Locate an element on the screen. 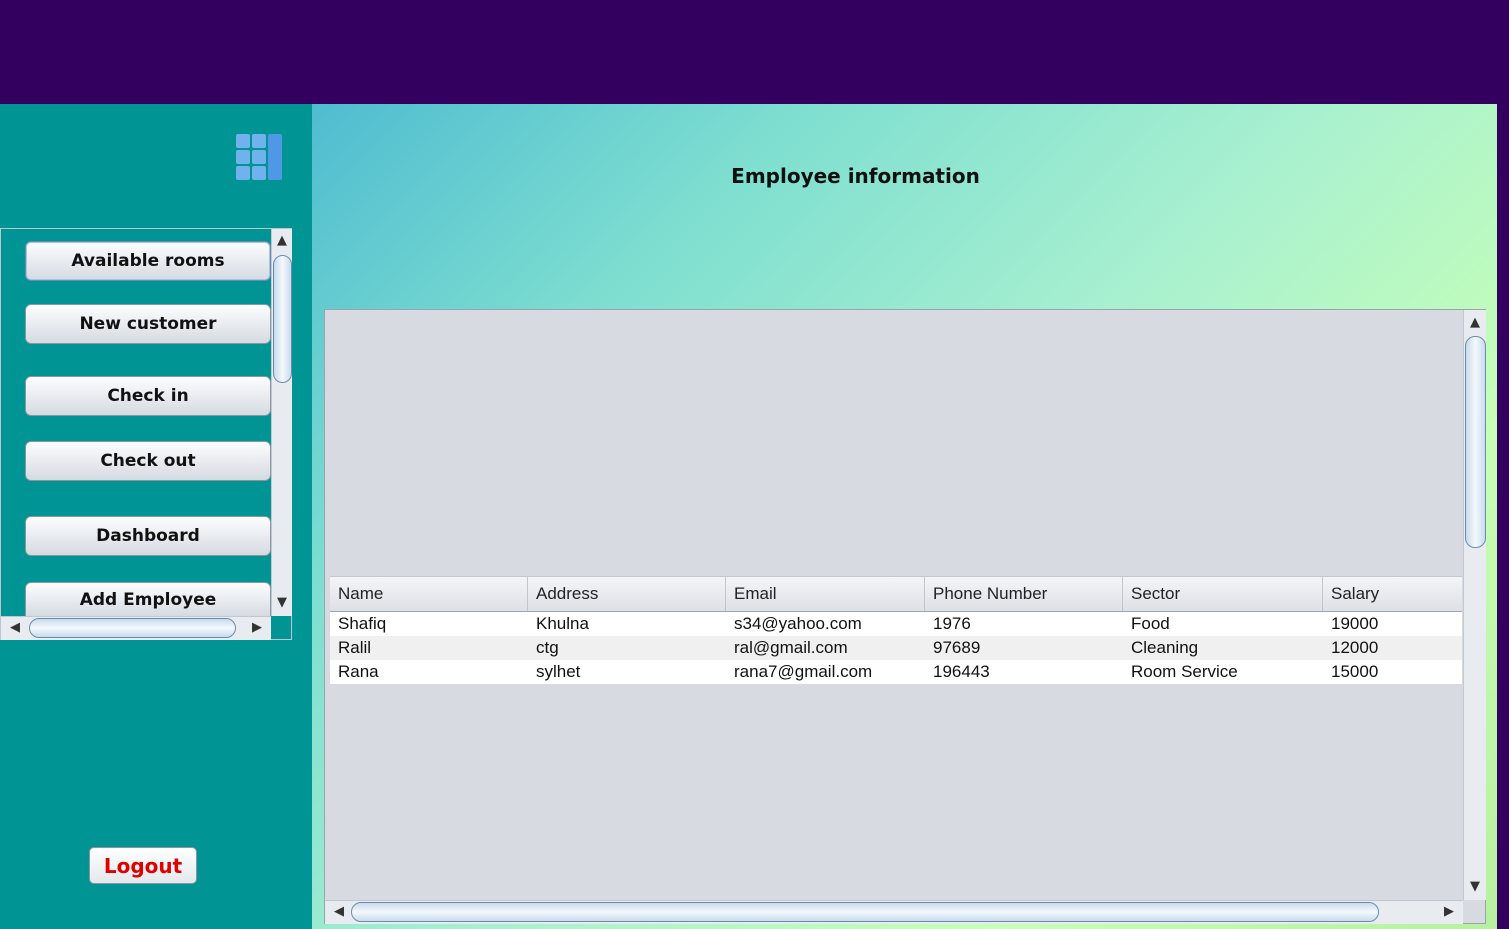 The height and width of the screenshot is (929, 1509). table-horizontal-scrollbar: ◀ ▶ is located at coordinates (894, 912).